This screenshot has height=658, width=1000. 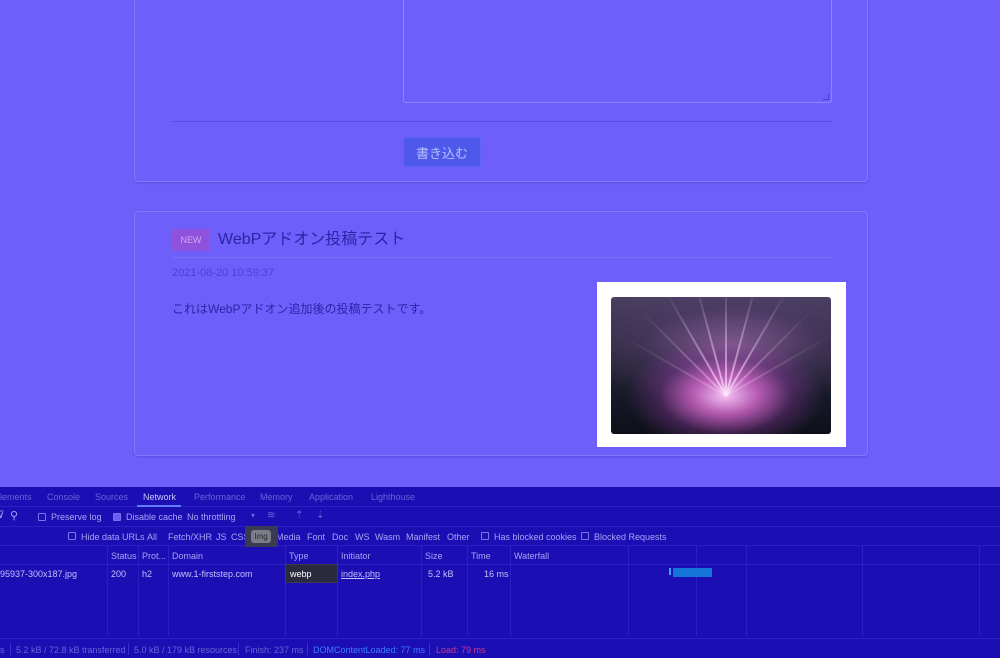 What do you see at coordinates (331, 497) in the screenshot?
I see `tab-application: Application` at bounding box center [331, 497].